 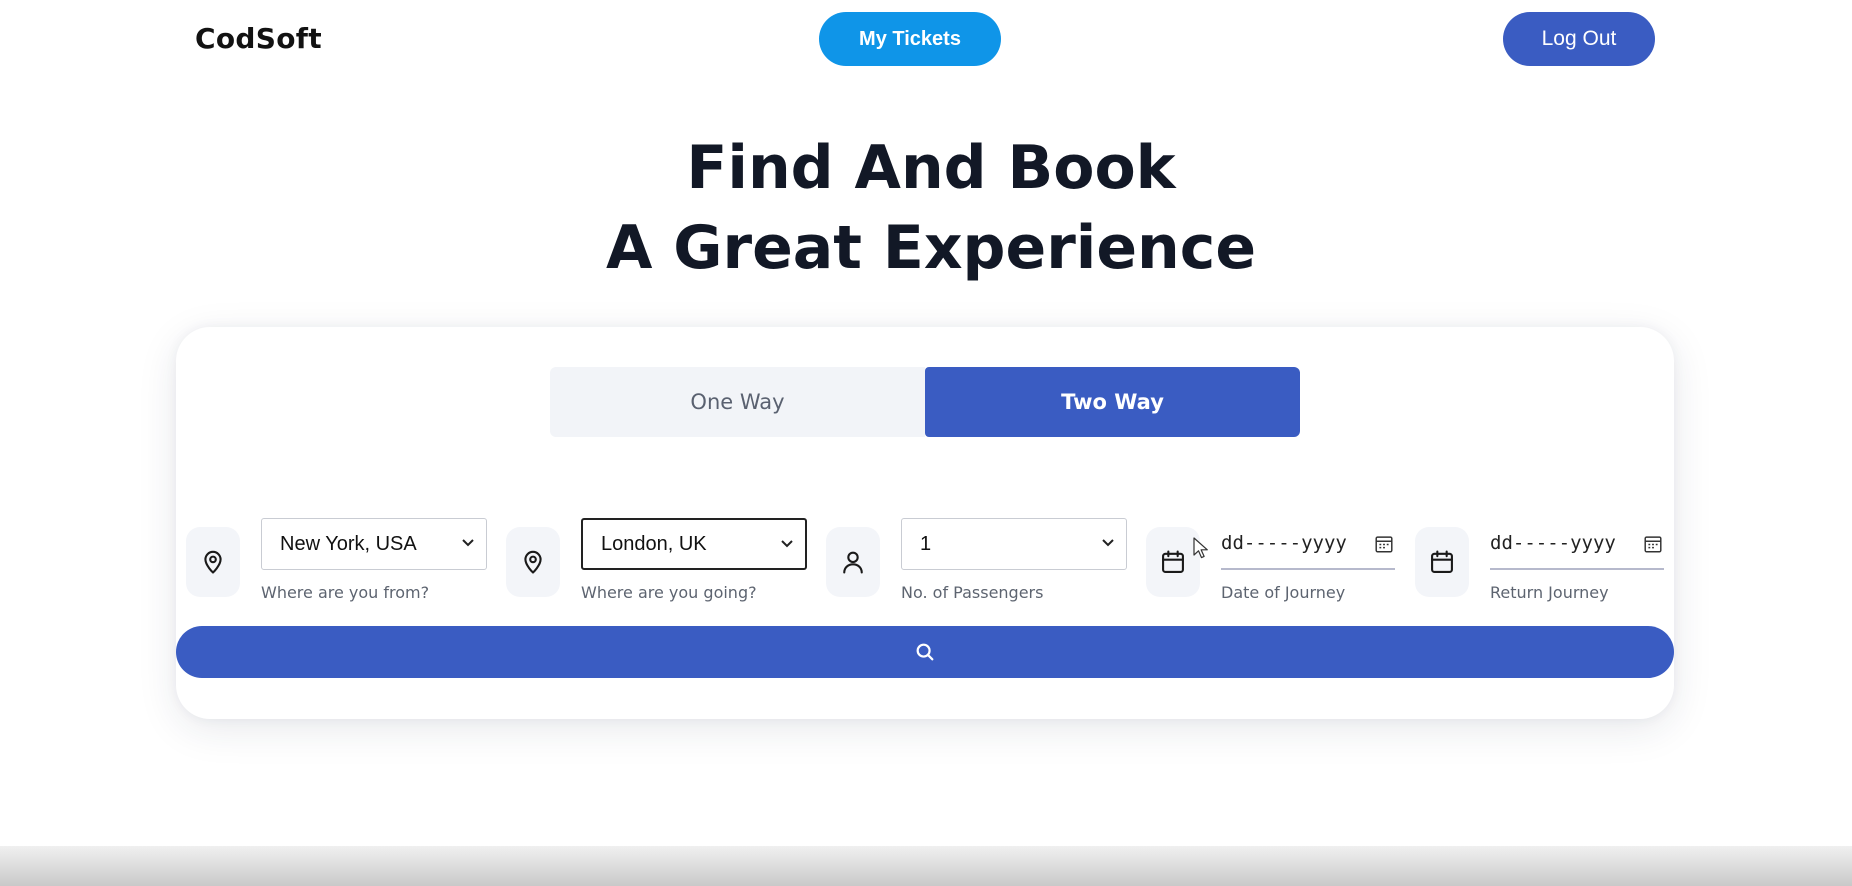 What do you see at coordinates (926, 866) in the screenshot?
I see `bottom-shadow-strip` at bounding box center [926, 866].